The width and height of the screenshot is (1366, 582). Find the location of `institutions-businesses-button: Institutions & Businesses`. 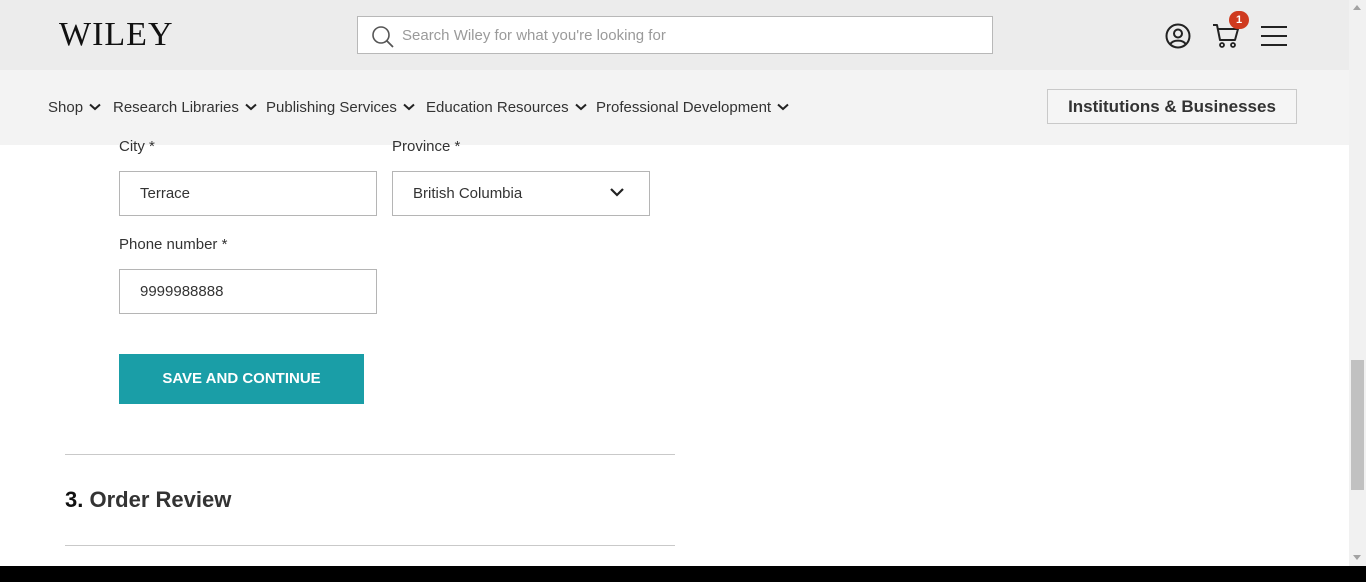

institutions-businesses-button: Institutions & Businesses is located at coordinates (1172, 106).